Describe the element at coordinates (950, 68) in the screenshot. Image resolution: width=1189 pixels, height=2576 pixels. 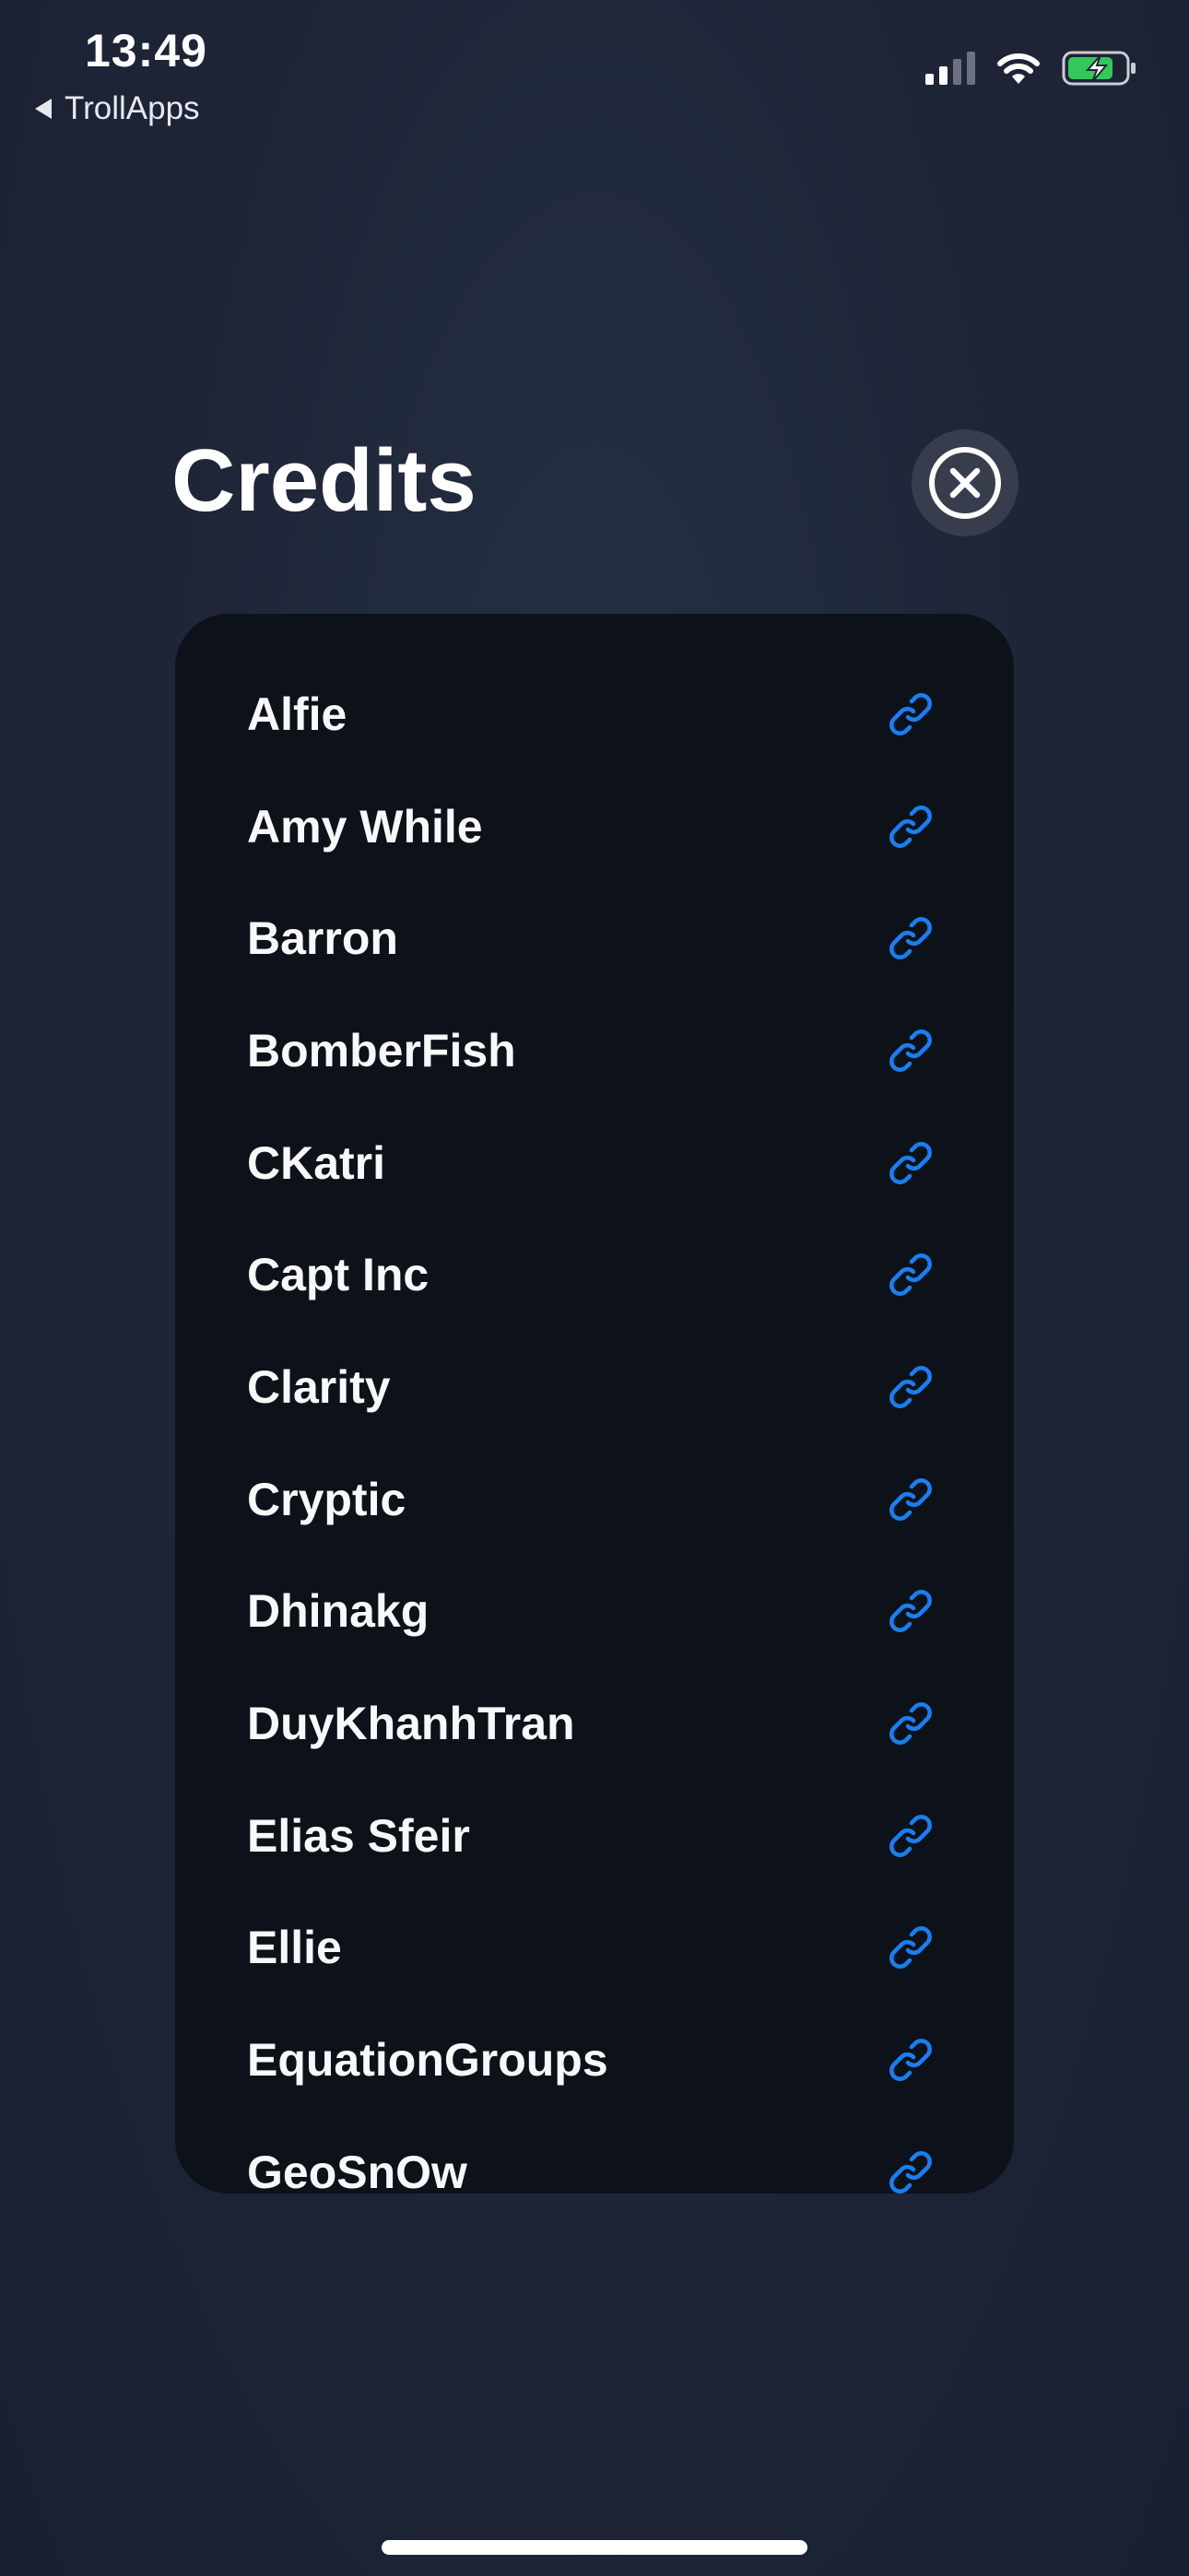
I see `cellular-signal-icon` at that location.